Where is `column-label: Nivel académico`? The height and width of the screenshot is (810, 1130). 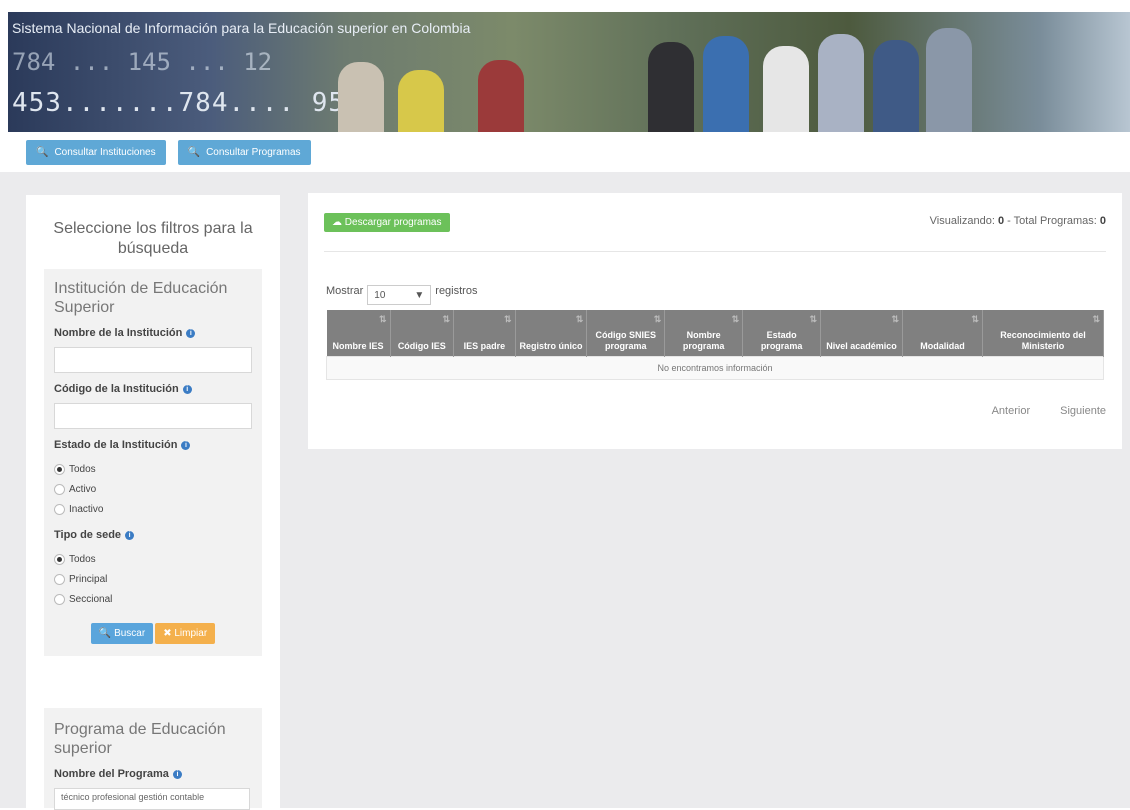
column-label: Nivel académico is located at coordinates (861, 345).